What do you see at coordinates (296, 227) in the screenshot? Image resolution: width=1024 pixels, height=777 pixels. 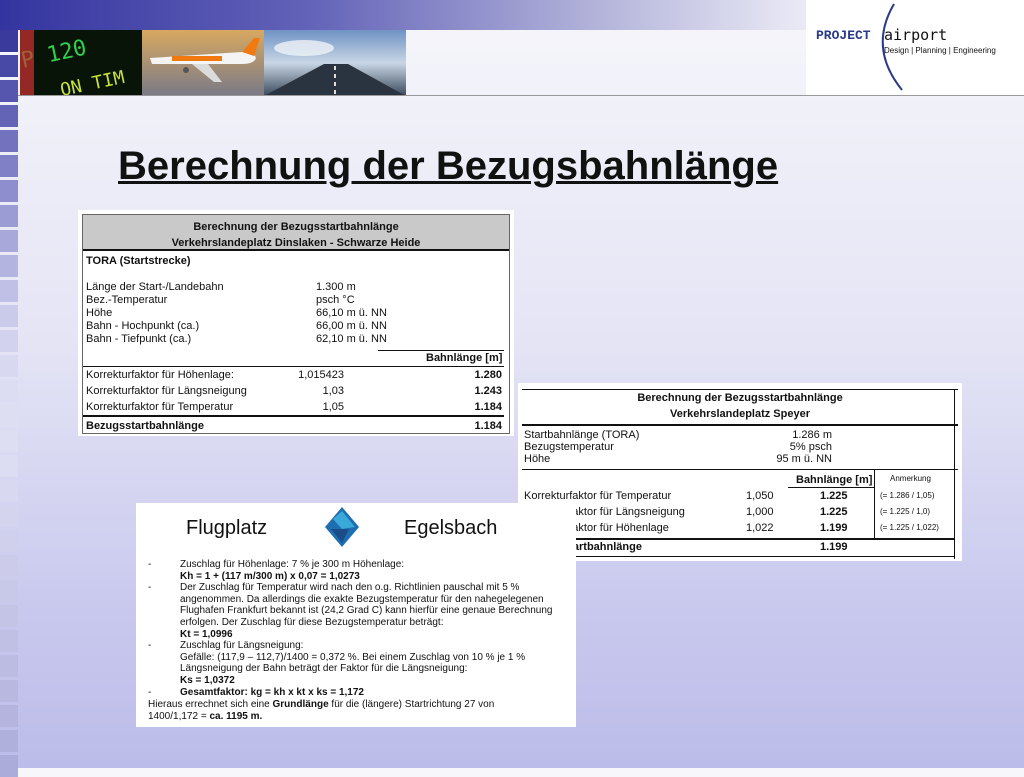 I see `table-title: Berechnung der Bezugsstartbahnlänge` at bounding box center [296, 227].